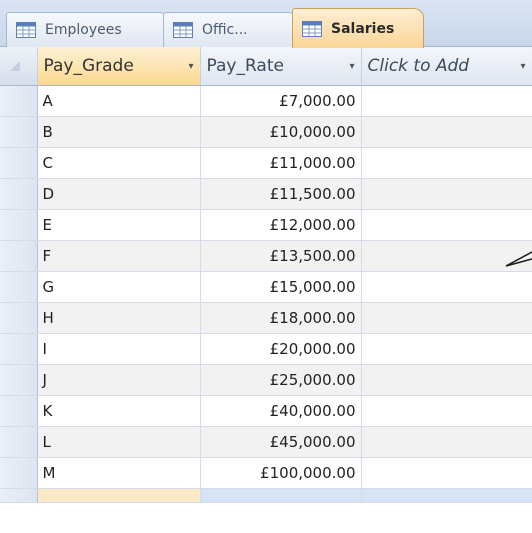 The image size is (532, 533). Describe the element at coordinates (518, 259) in the screenshot. I see `callout-pointer-line` at that location.